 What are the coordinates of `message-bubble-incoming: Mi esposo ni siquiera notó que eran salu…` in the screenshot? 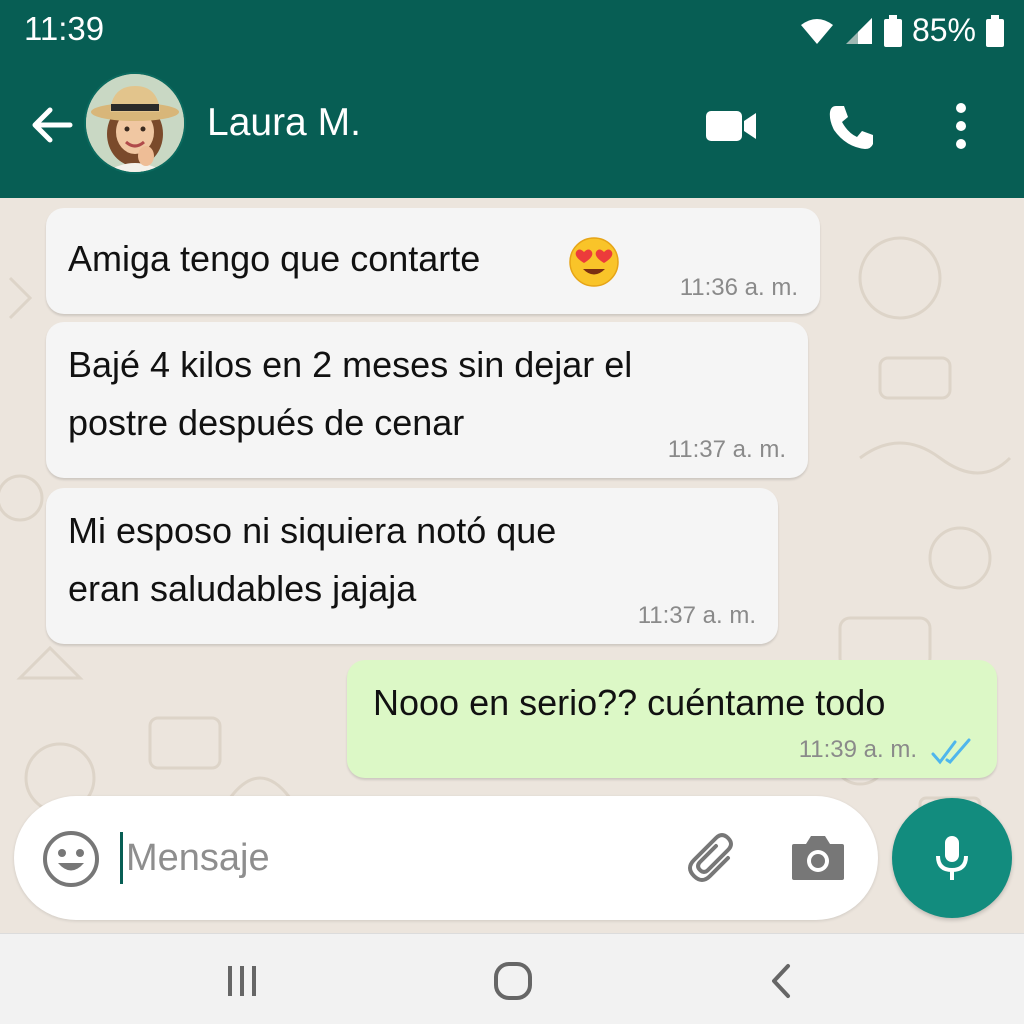 It's located at (412, 566).